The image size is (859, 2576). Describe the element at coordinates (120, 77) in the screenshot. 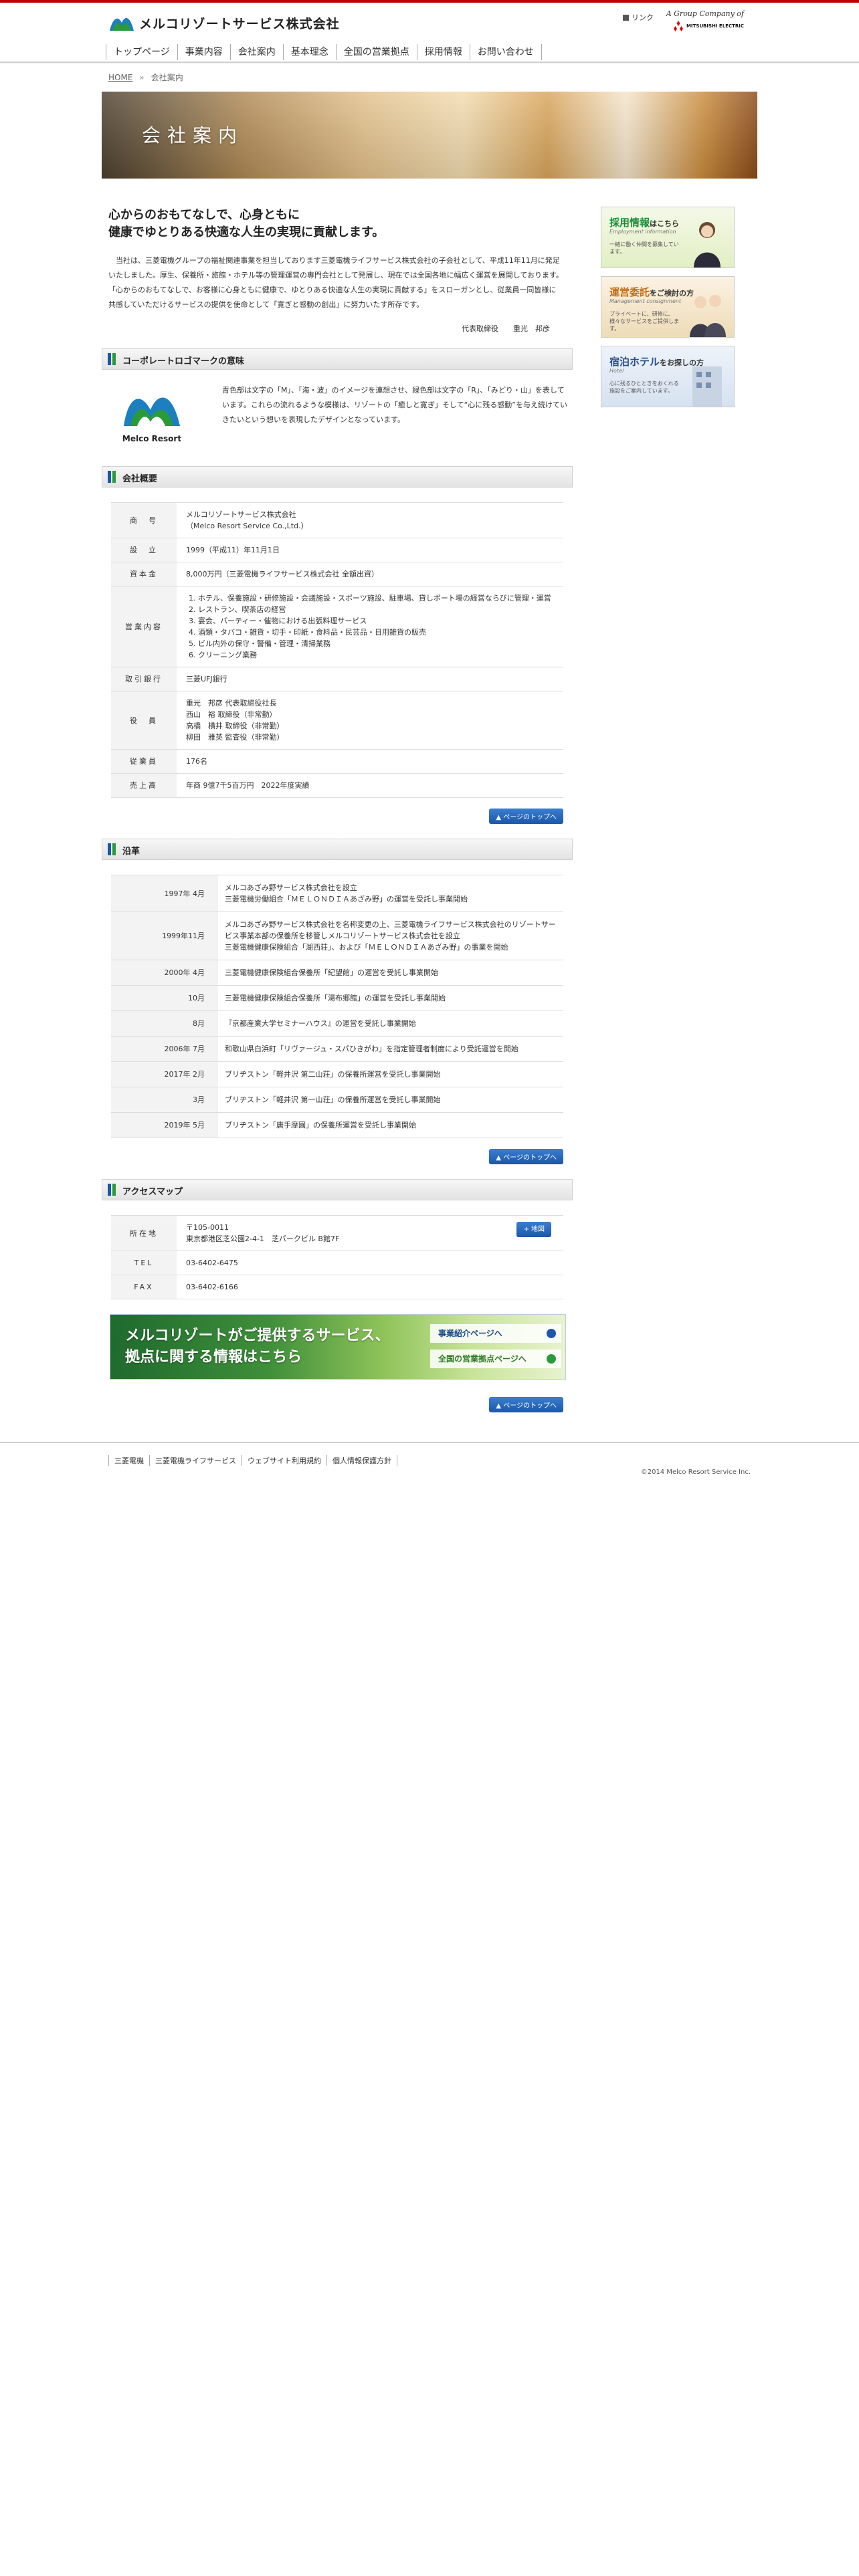

I see `breadcrumb-home: HOME` at that location.